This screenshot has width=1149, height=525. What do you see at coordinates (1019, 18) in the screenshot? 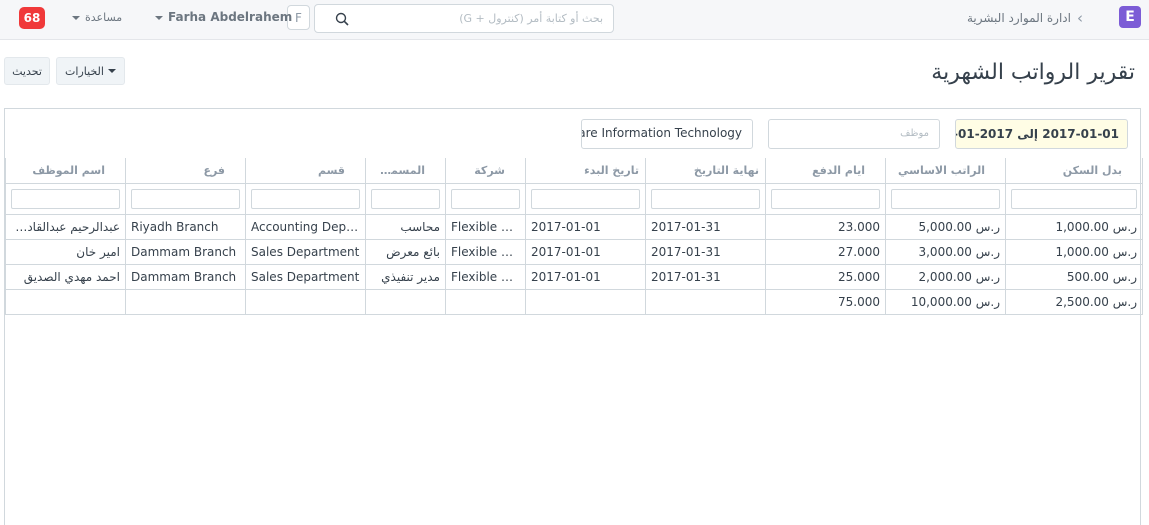
I see `breadcrumb: ادارة الموارد البشرية` at bounding box center [1019, 18].